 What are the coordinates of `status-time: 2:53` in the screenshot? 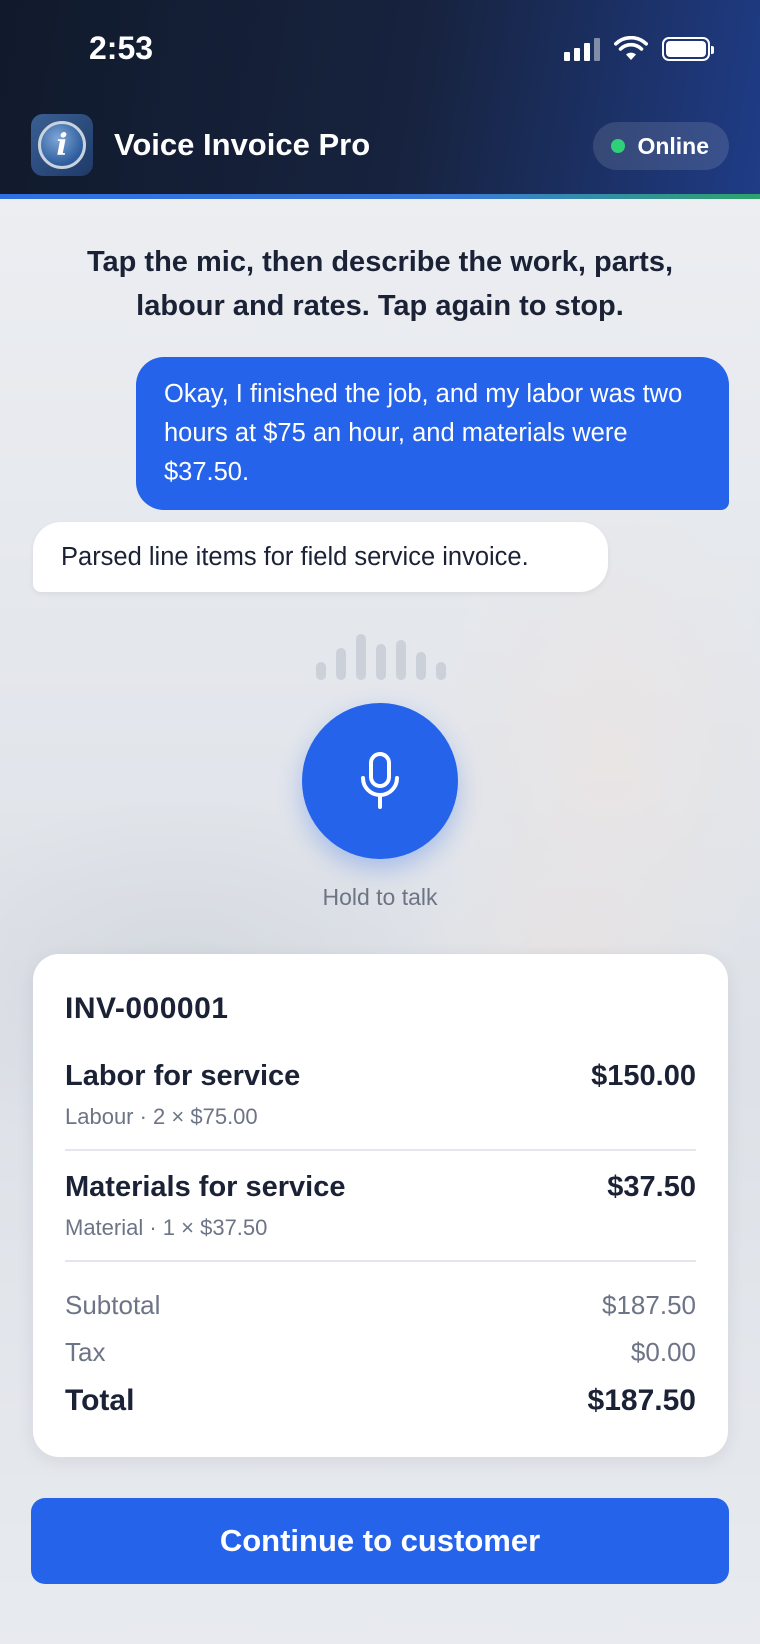 It's located at (121, 48).